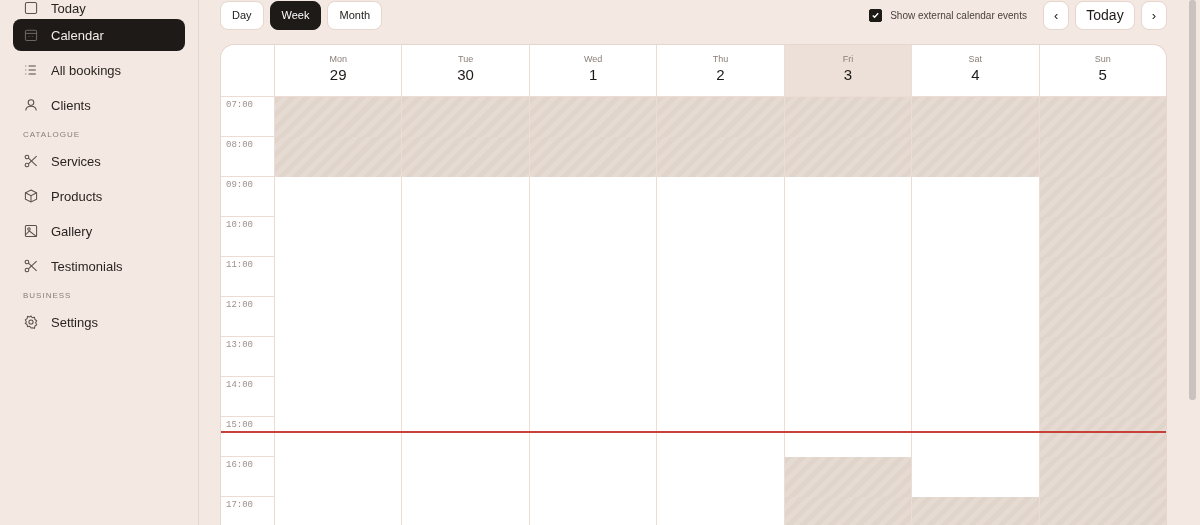  What do you see at coordinates (239, 105) in the screenshot?
I see `time-label: 07:00` at bounding box center [239, 105].